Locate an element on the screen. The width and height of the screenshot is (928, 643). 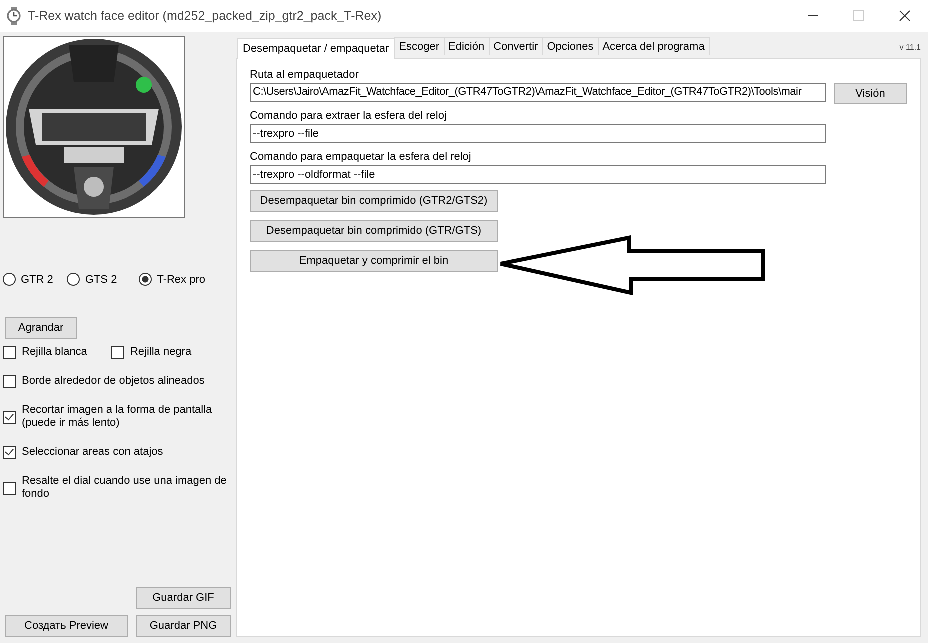
action-button: Desempaquetar bin comprimido (GTR2/GTS2) is located at coordinates (374, 201).